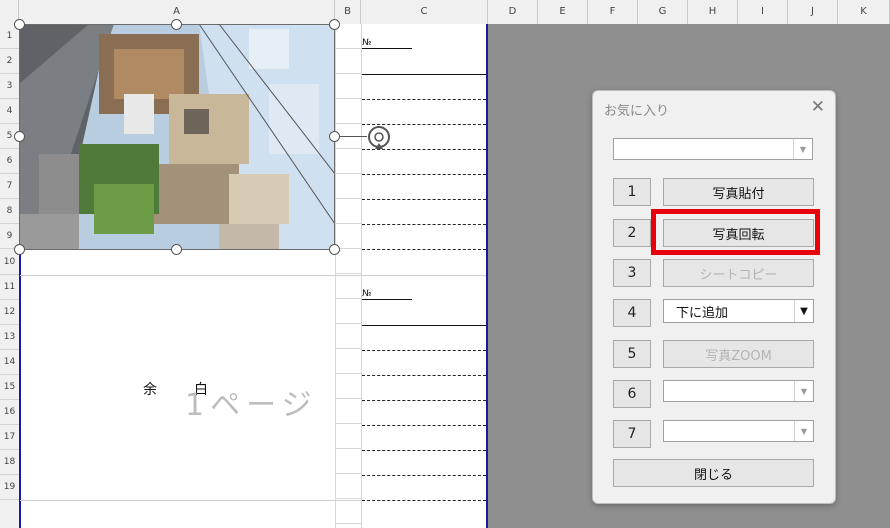 The width and height of the screenshot is (890, 528). What do you see at coordinates (9, 211) in the screenshot?
I see `row-header: 8` at bounding box center [9, 211].